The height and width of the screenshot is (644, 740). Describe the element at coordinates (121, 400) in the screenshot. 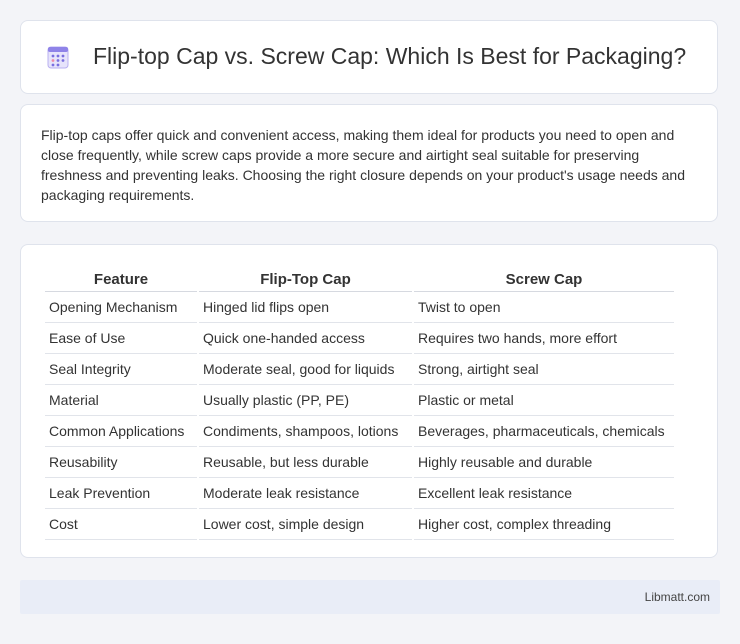

I see `feature-cell: Material` at that location.